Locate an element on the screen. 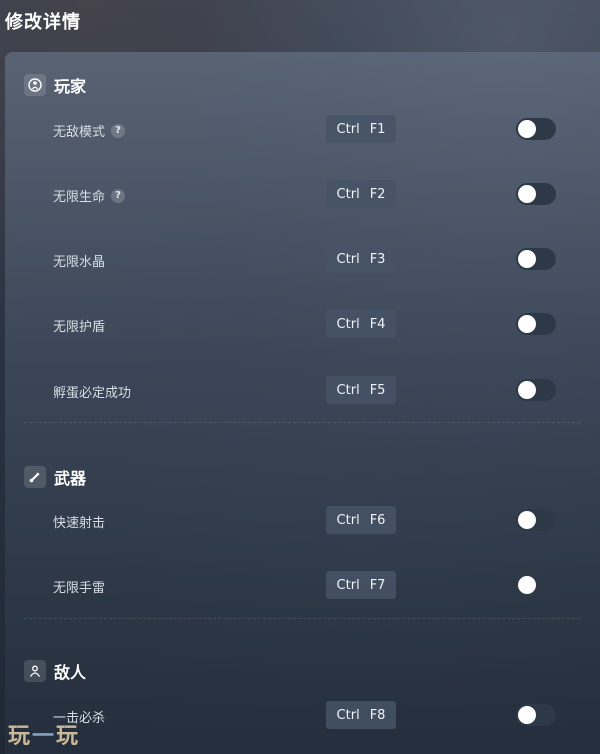 The image size is (600, 754). hotkey-button: Ctrl F8 is located at coordinates (361, 715).